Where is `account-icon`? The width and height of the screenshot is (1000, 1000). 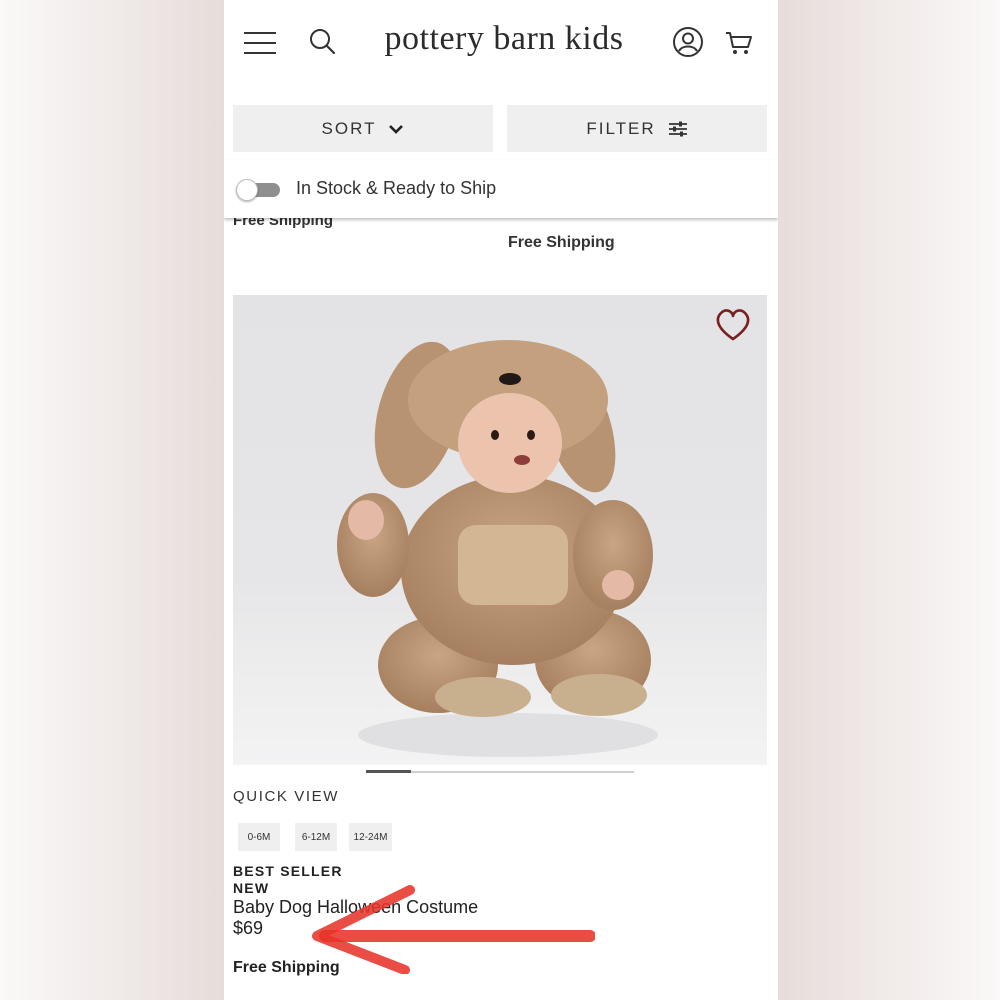 account-icon is located at coordinates (688, 42).